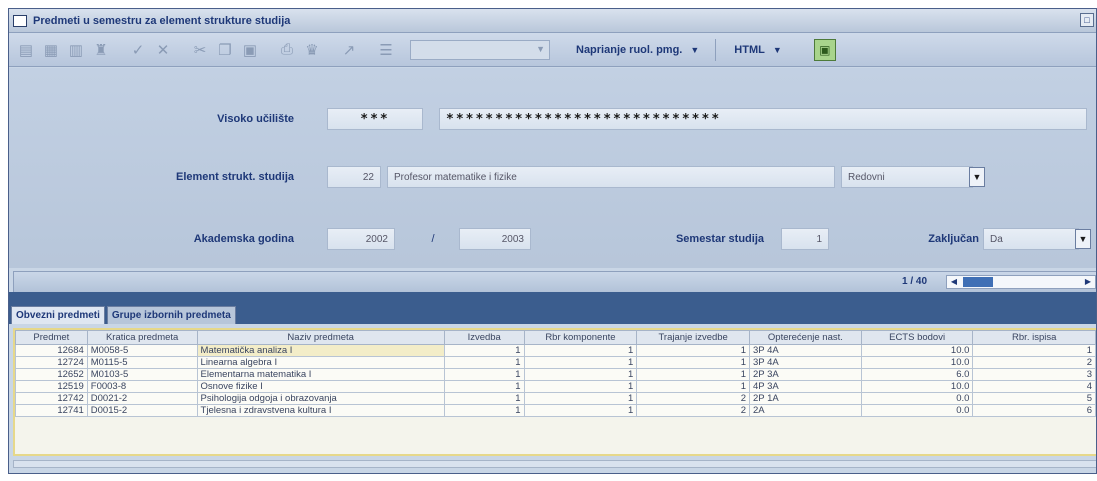 This screenshot has height=481, width=1097. Describe the element at coordinates (580, 337) in the screenshot. I see `column-header: Rbr komponente` at that location.